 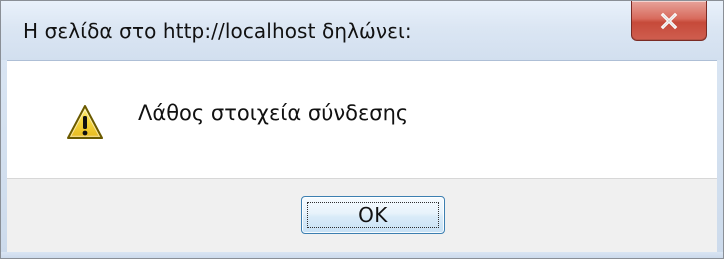 I want to click on dialog-message: Λάθος στοιχεία σύνδεσης, so click(x=273, y=113).